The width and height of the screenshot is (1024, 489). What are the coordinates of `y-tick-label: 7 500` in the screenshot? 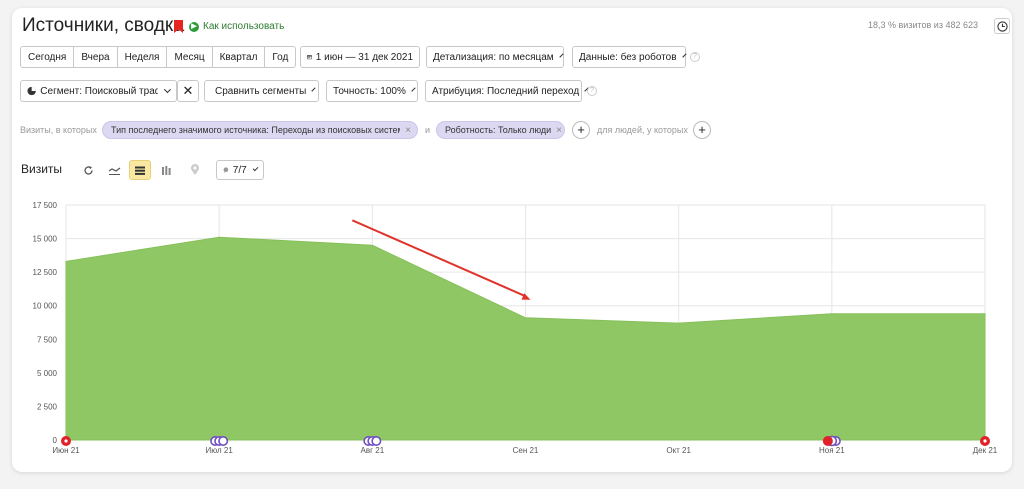 It's located at (47, 339).